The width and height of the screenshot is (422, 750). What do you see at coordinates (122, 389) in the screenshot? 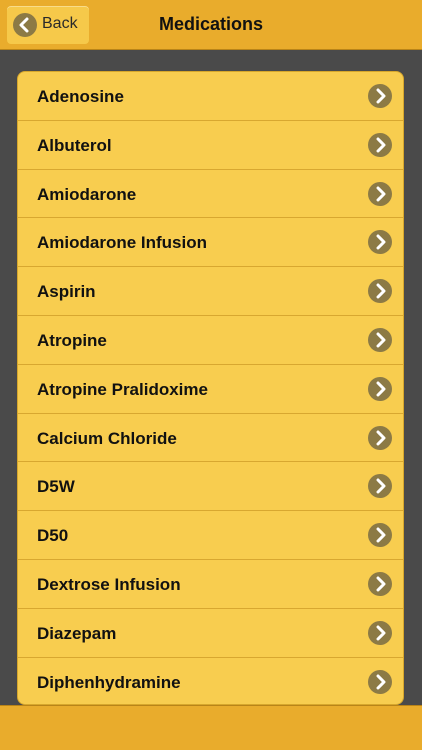
I see `list-item-label: Atropine Pralidoxime` at bounding box center [122, 389].